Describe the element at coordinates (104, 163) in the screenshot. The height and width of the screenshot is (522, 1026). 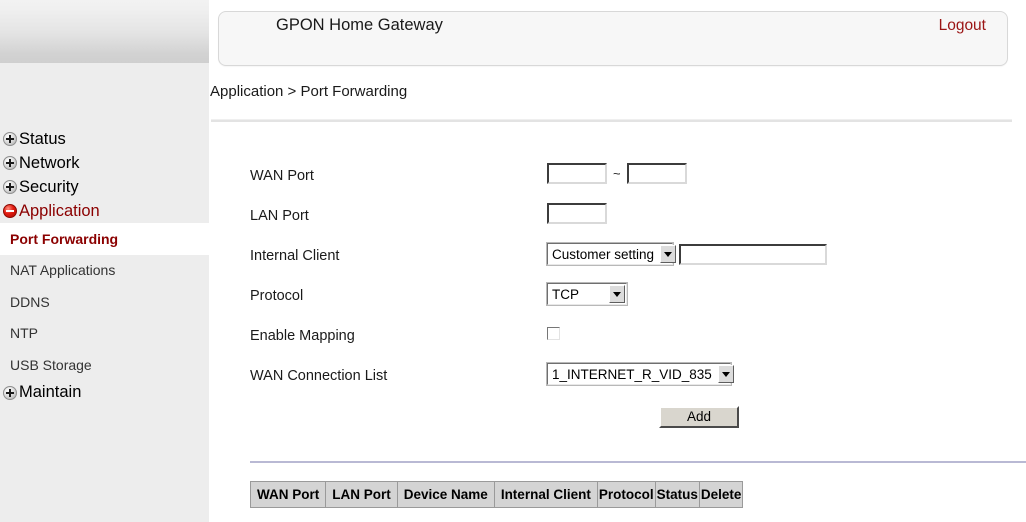
I see `sidebar-item-network: Network` at that location.